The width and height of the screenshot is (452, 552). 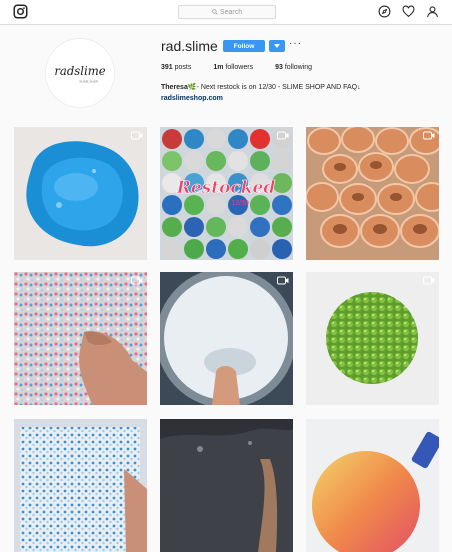 I want to click on avatar-logo: radslime SLIME SHOP, so click(x=80, y=73).